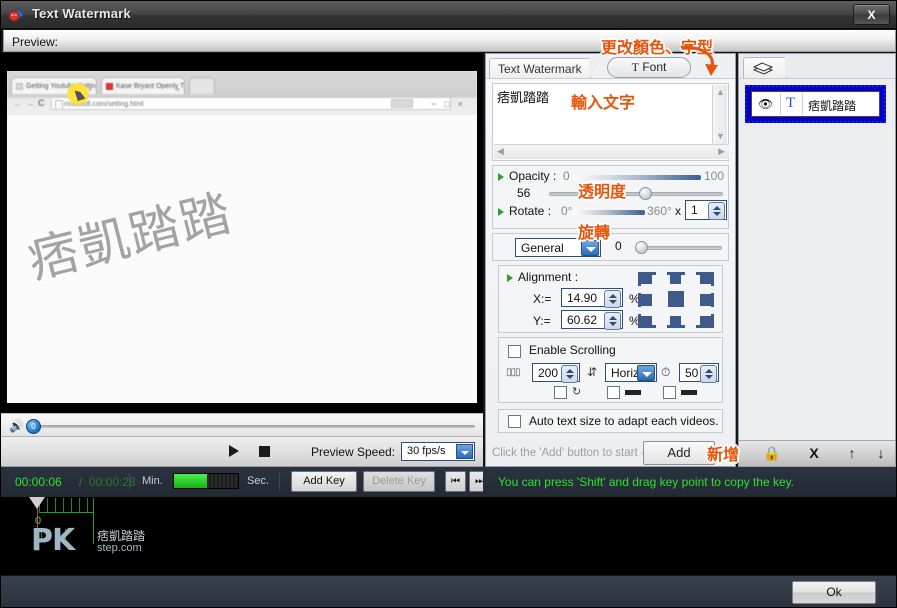 Image resolution: width=897 pixels, height=608 pixels. What do you see at coordinates (817, 259) in the screenshot?
I see `layers-list: 👁 T 痞凱踏踏` at bounding box center [817, 259].